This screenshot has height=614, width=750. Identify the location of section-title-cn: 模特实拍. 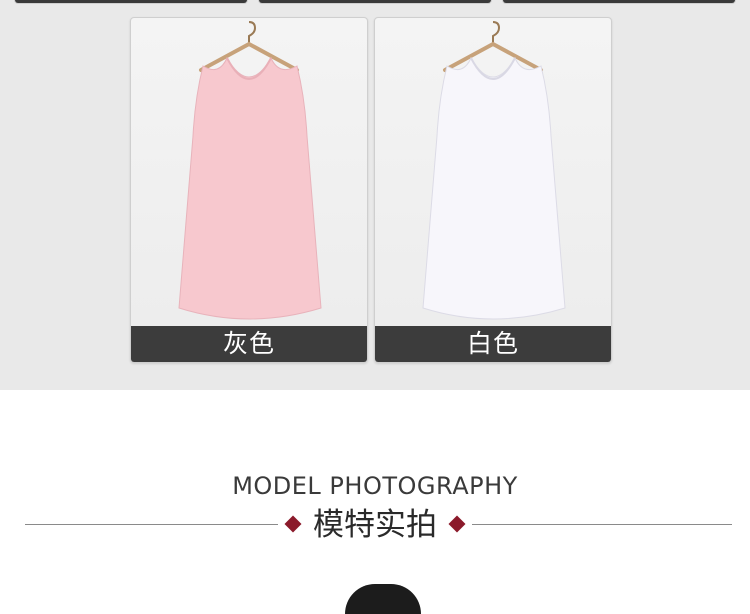
(375, 525).